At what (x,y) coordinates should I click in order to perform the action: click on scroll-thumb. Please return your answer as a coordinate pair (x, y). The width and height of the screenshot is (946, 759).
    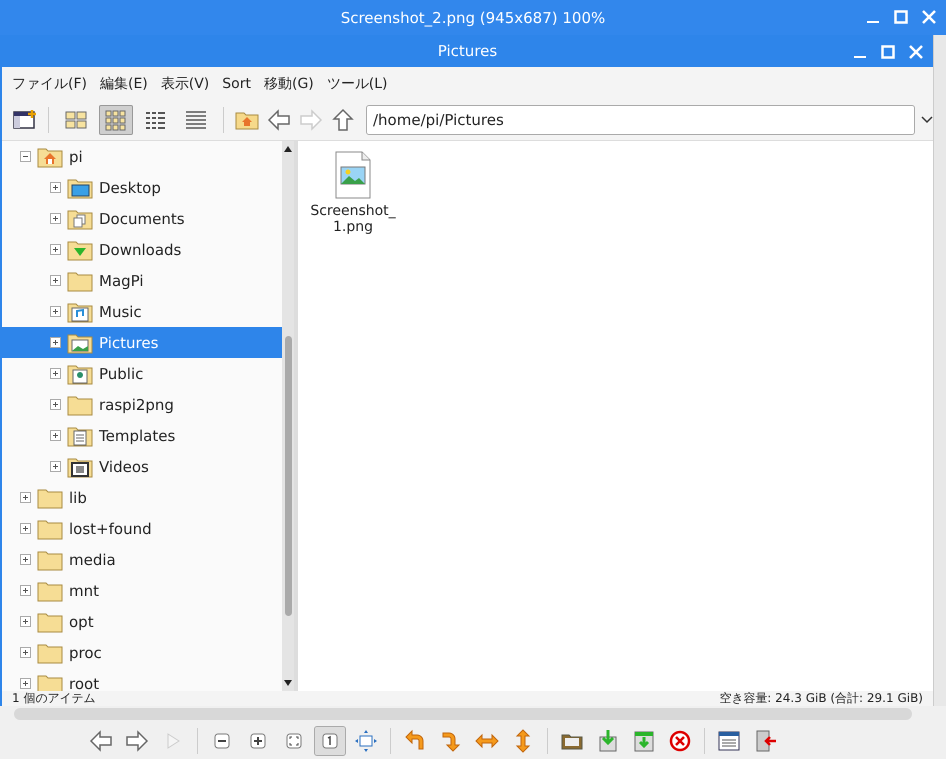
    Looking at the image, I should click on (288, 476).